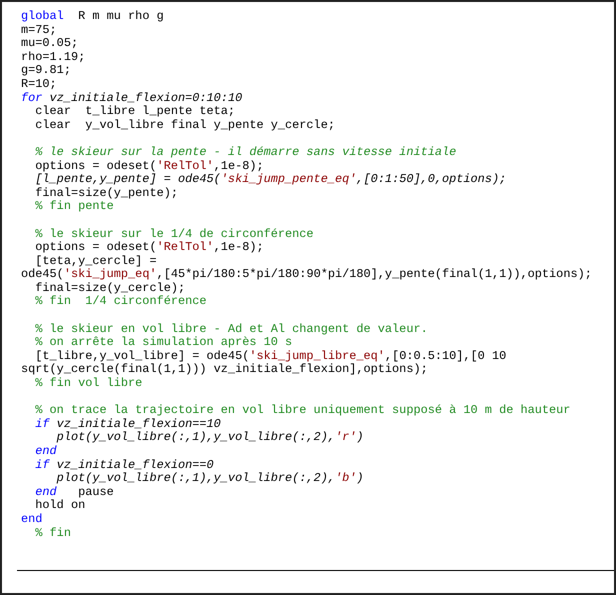  Describe the element at coordinates (210, 479) in the screenshot. I see `code-line: plot(y_vol_libre(:,1),y_vol_libre(:,2),'b')` at that location.